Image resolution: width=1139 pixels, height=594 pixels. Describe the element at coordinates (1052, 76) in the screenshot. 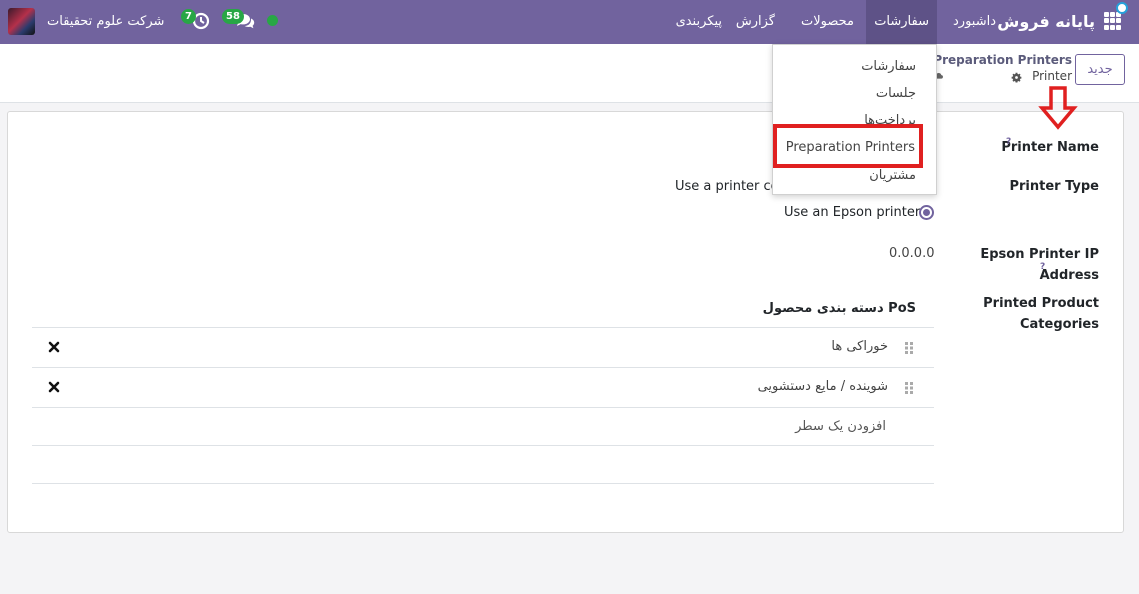

I see `breadcrumb-current: Printer` at that location.